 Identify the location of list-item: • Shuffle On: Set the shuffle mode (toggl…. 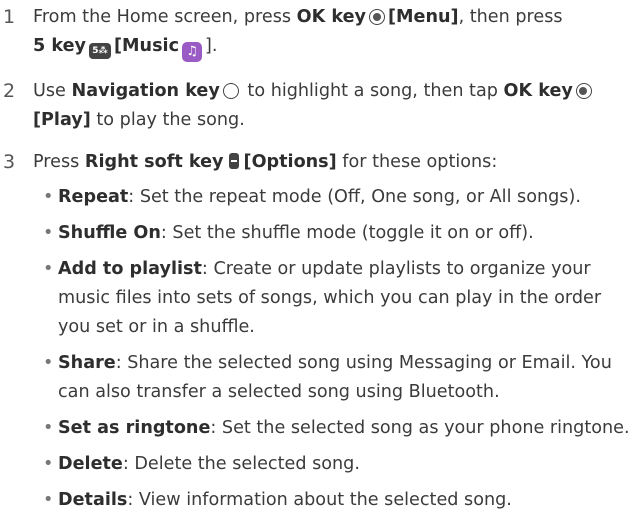
(340, 233).